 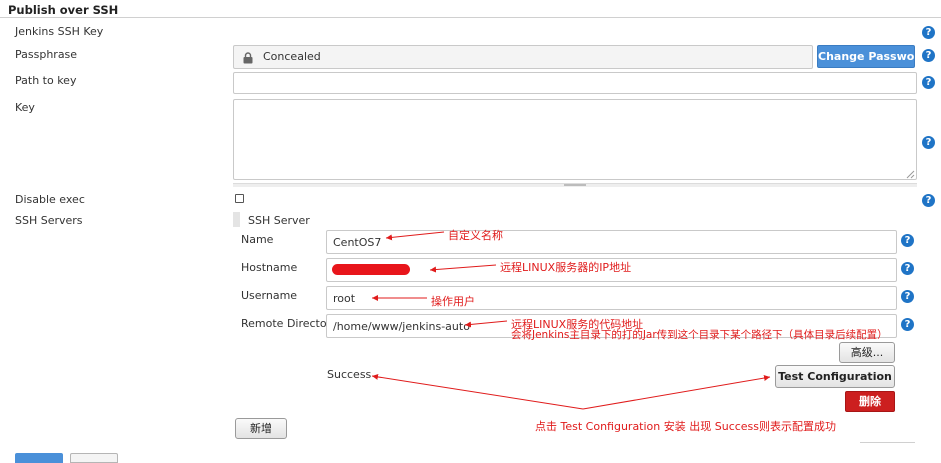 What do you see at coordinates (453, 301) in the screenshot?
I see `annotation-username: 操作用户` at bounding box center [453, 301].